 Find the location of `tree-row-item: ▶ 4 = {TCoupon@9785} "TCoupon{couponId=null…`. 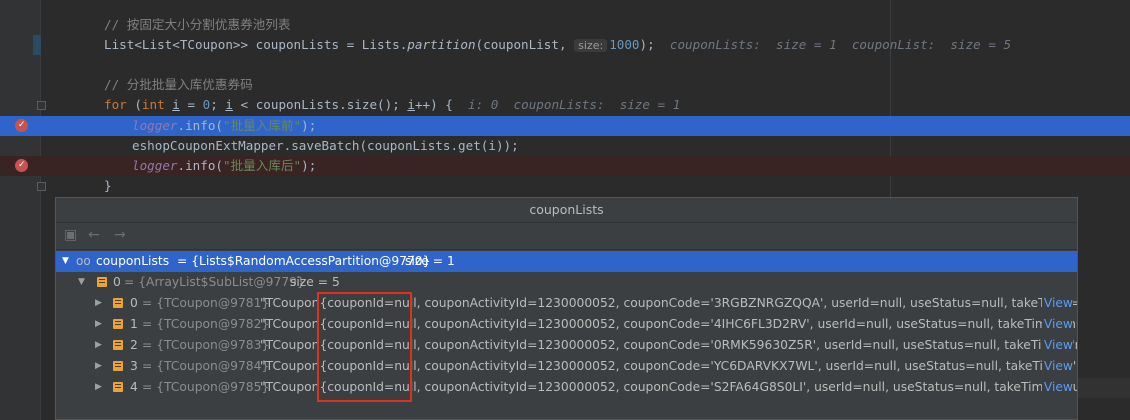

tree-row-item: ▶ 4 = {TCoupon@9785} "TCoupon{couponId=null… is located at coordinates (566, 387).